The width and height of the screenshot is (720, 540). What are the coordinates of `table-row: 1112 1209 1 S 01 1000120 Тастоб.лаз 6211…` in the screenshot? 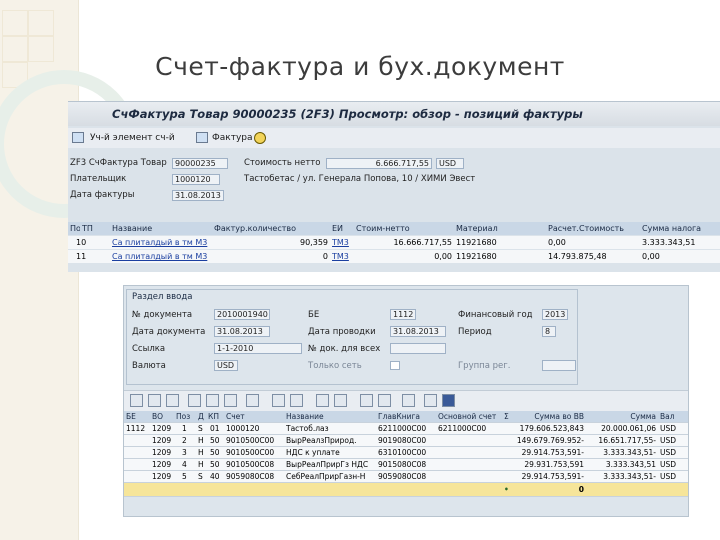 It's located at (406, 429).